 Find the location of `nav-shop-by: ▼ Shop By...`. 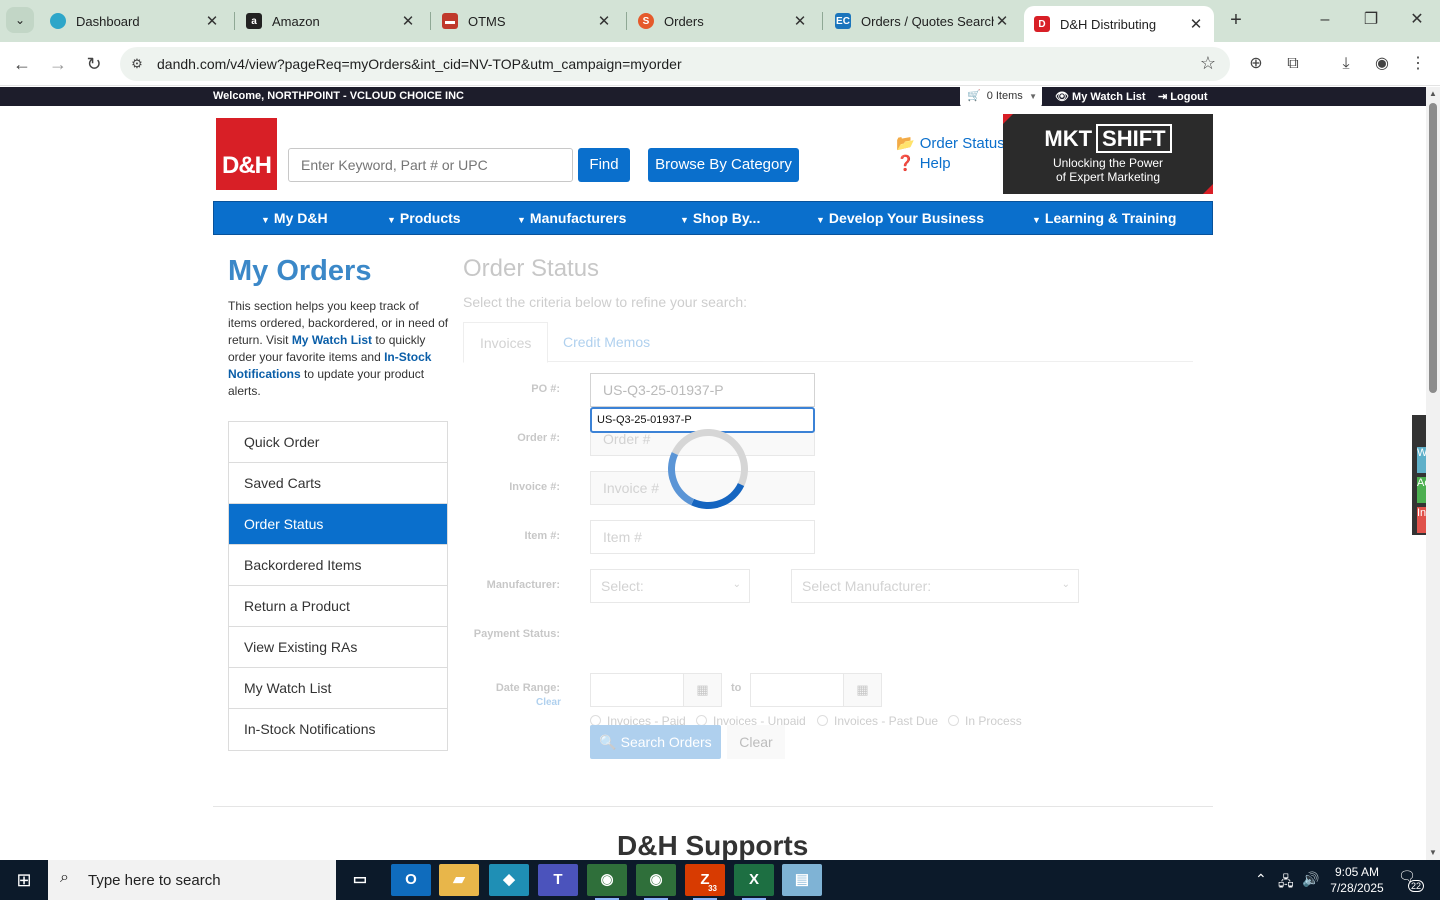

nav-shop-by: ▼ Shop By... is located at coordinates (720, 218).